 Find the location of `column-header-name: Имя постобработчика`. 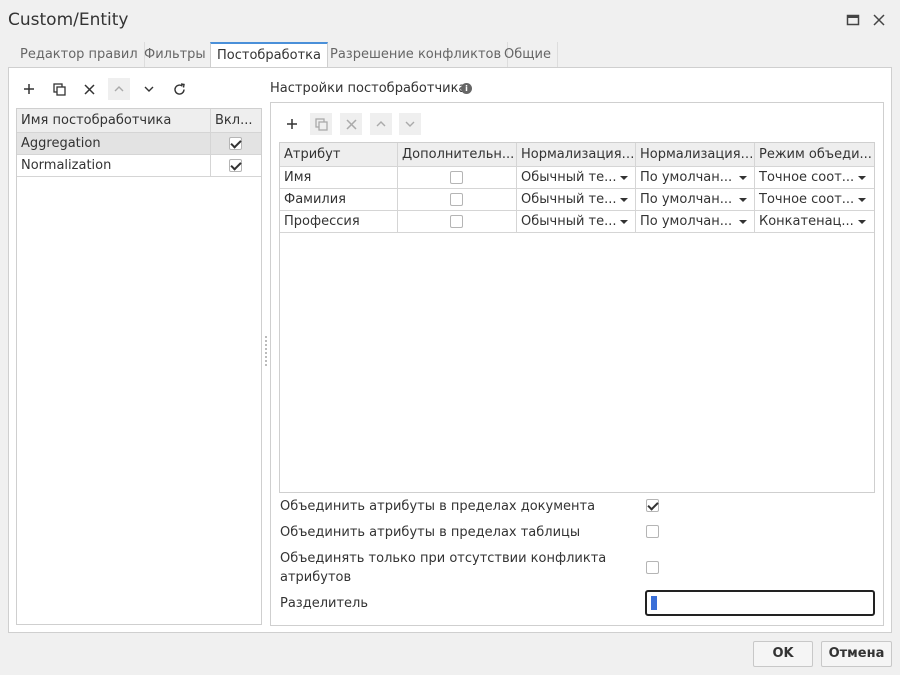

column-header-name: Имя постобработчика is located at coordinates (114, 121).